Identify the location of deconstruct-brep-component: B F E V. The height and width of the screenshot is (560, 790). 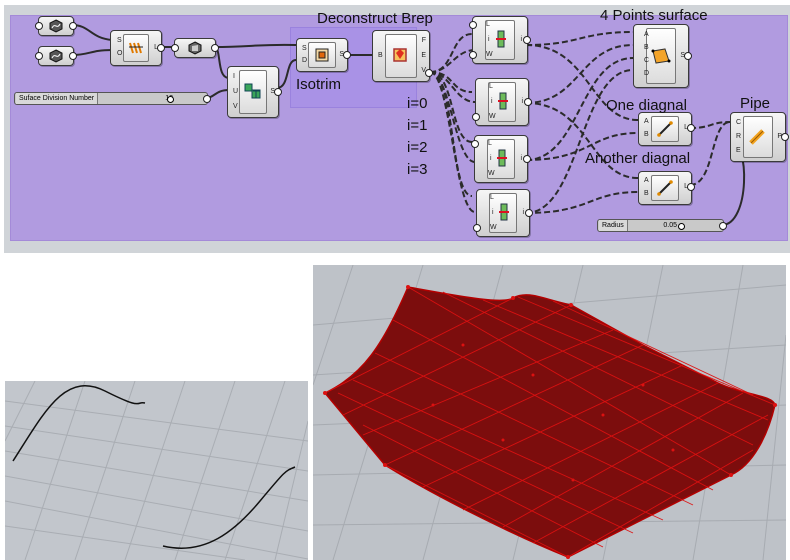
(402, 56).